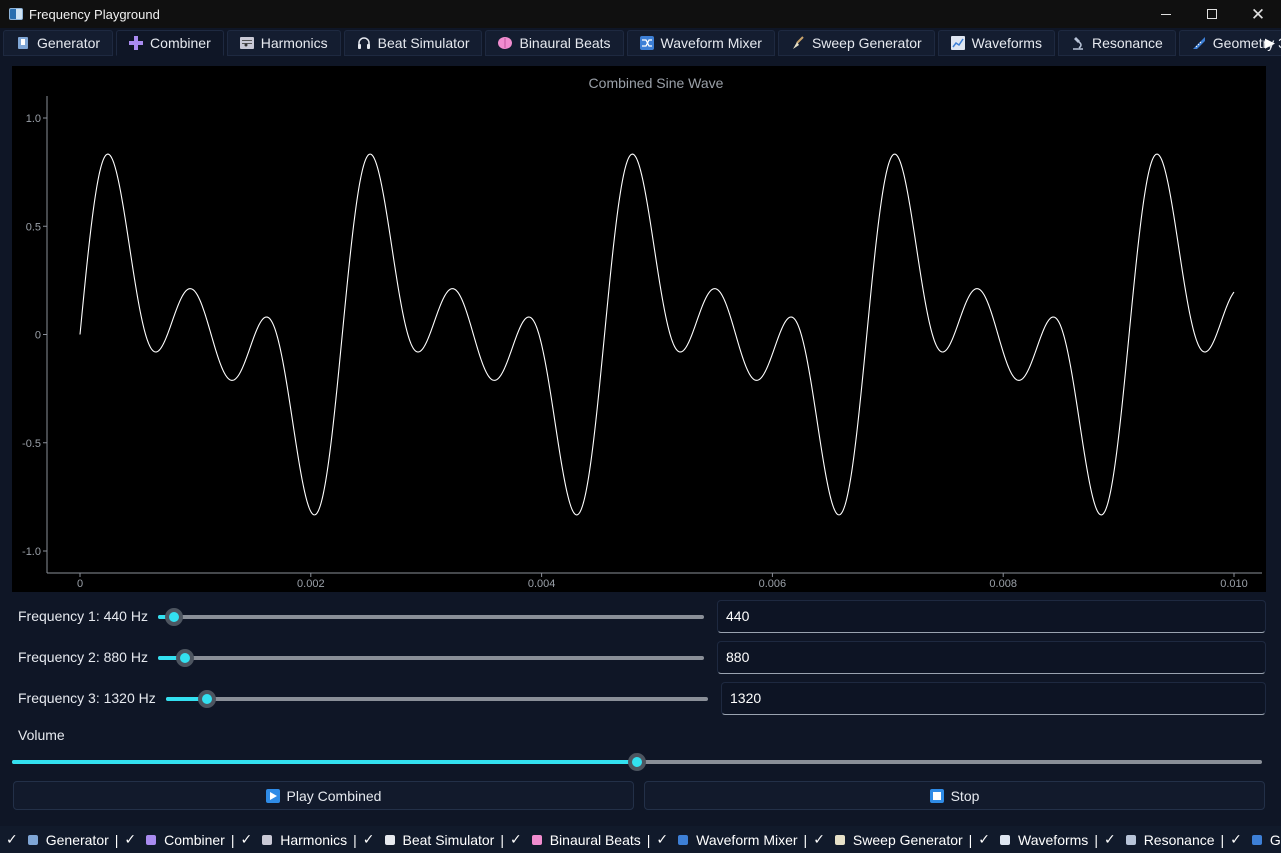 The width and height of the screenshot is (1281, 853). I want to click on tab-generator: Generator, so click(58, 43).